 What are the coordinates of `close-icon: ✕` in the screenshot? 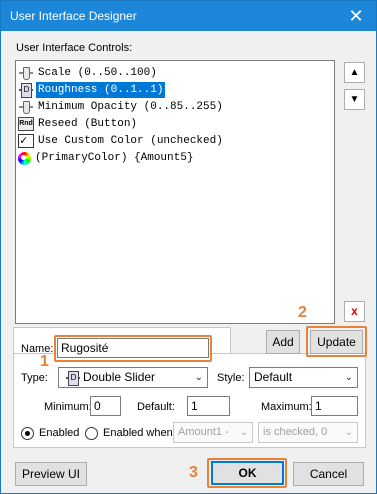 It's located at (356, 16).